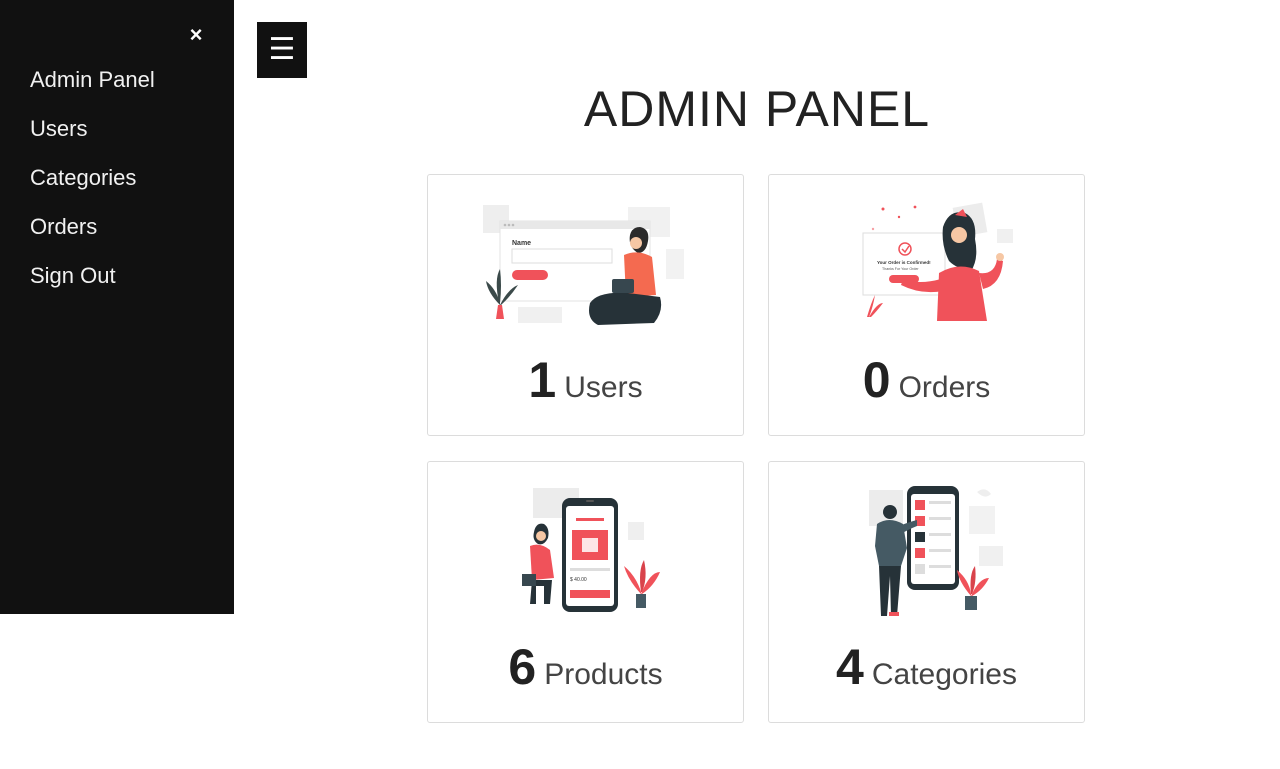 The image size is (1280, 769). I want to click on users-stat: 1 Users, so click(585, 380).